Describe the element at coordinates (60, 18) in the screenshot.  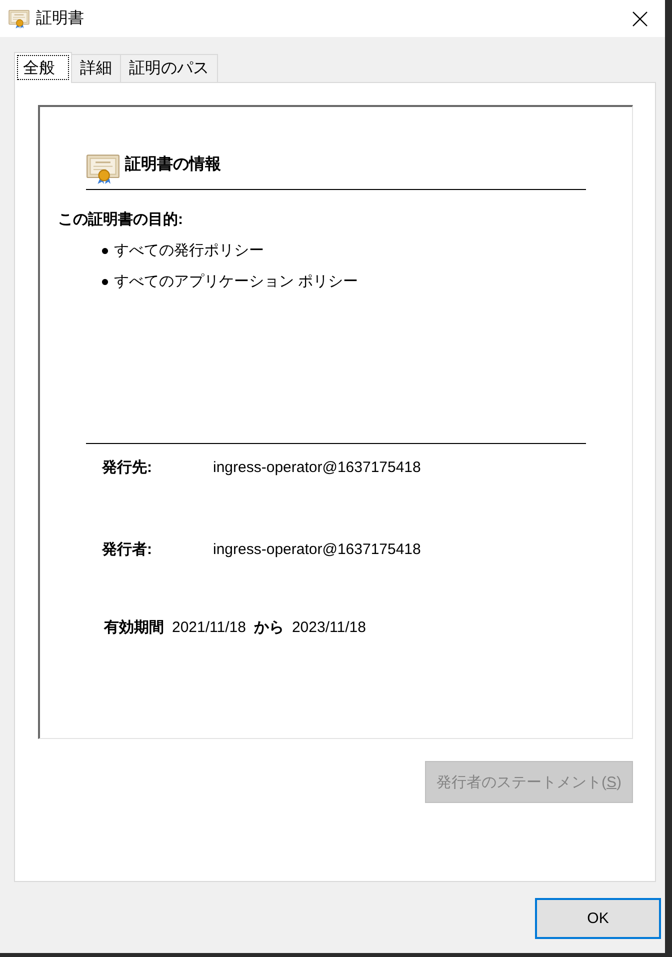
I see `window-title: 証明書` at that location.